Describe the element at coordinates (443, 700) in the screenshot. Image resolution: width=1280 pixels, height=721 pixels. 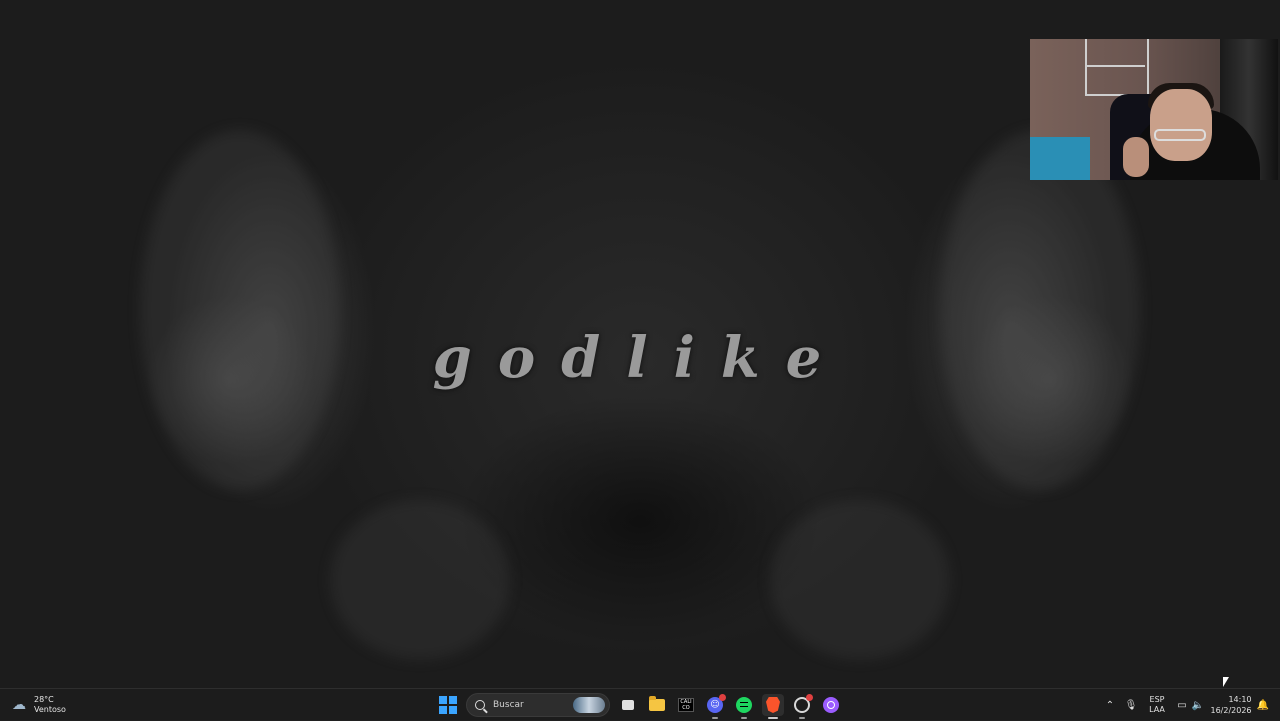
I see `windows-icon` at that location.